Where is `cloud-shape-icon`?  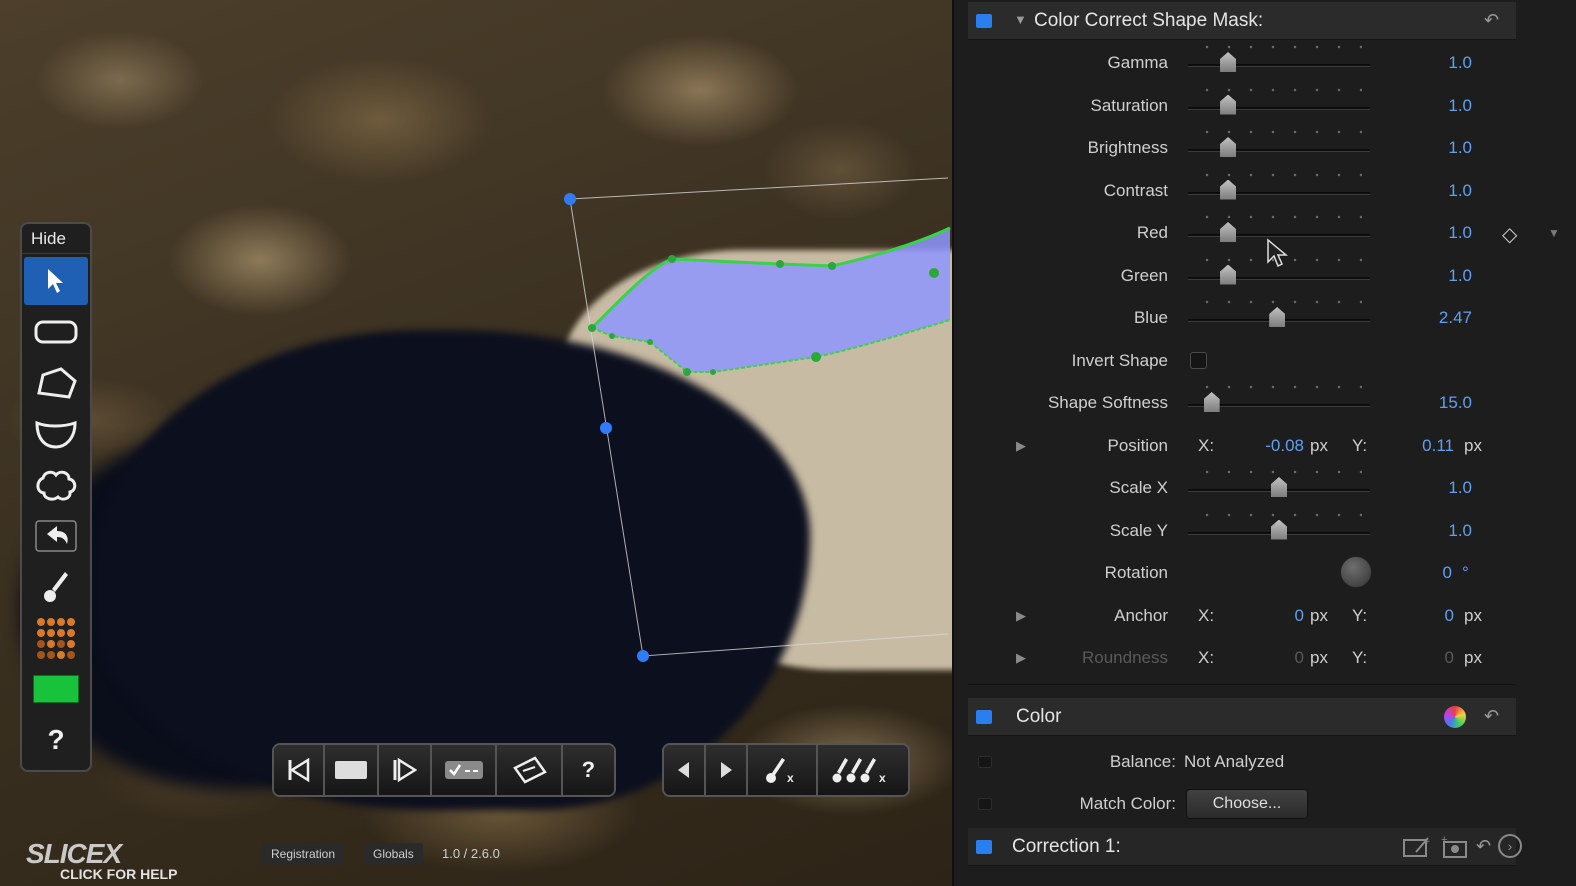
cloud-shape-icon is located at coordinates (56, 485).